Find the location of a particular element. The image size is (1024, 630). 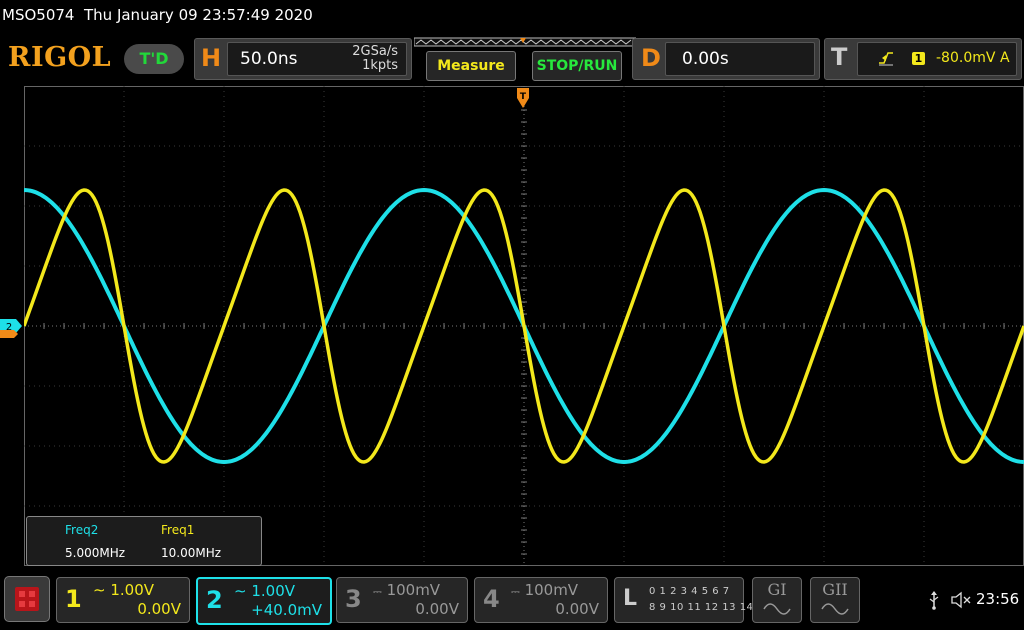

channel-4-scale: ⎓ 100mV is located at coordinates (544, 590).